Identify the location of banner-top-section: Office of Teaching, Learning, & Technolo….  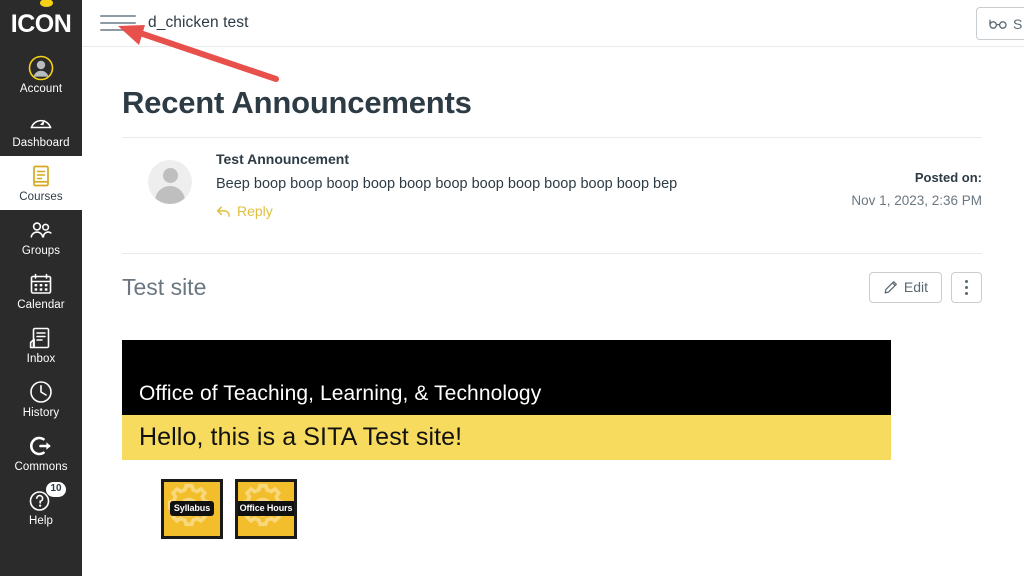
(506, 377).